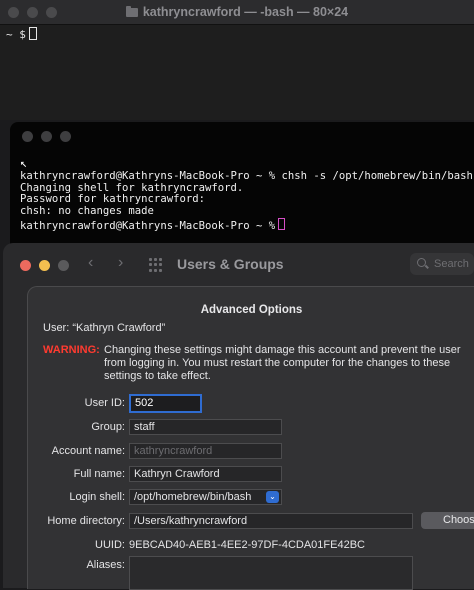 This screenshot has height=590, width=474. What do you see at coordinates (88, 451) in the screenshot?
I see `account-name-label: Account name:` at bounding box center [88, 451].